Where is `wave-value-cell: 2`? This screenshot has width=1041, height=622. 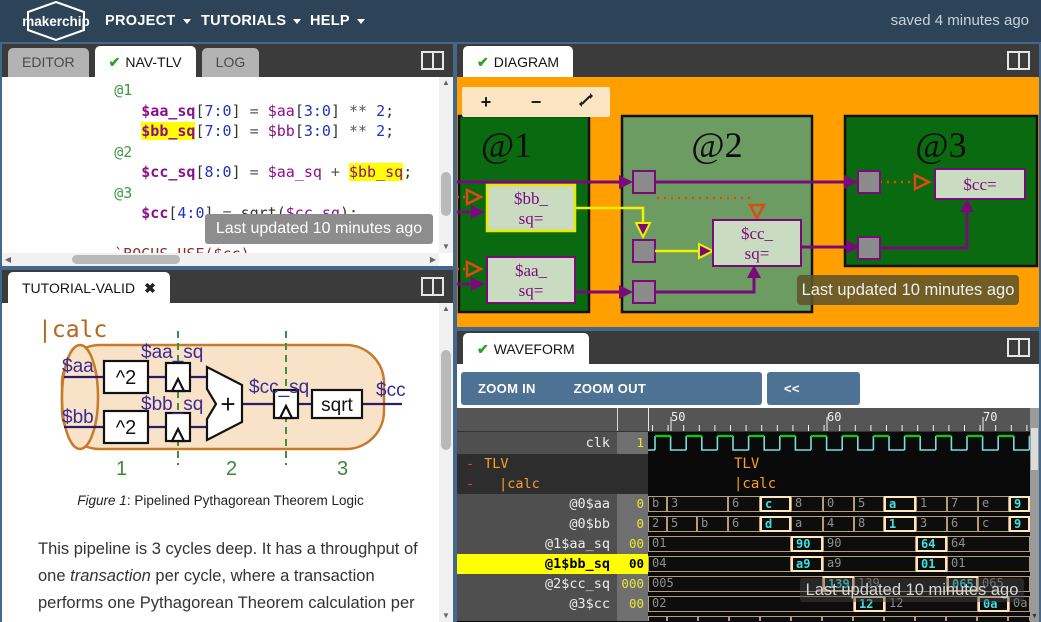
wave-value-cell: 2 is located at coordinates (657, 524).